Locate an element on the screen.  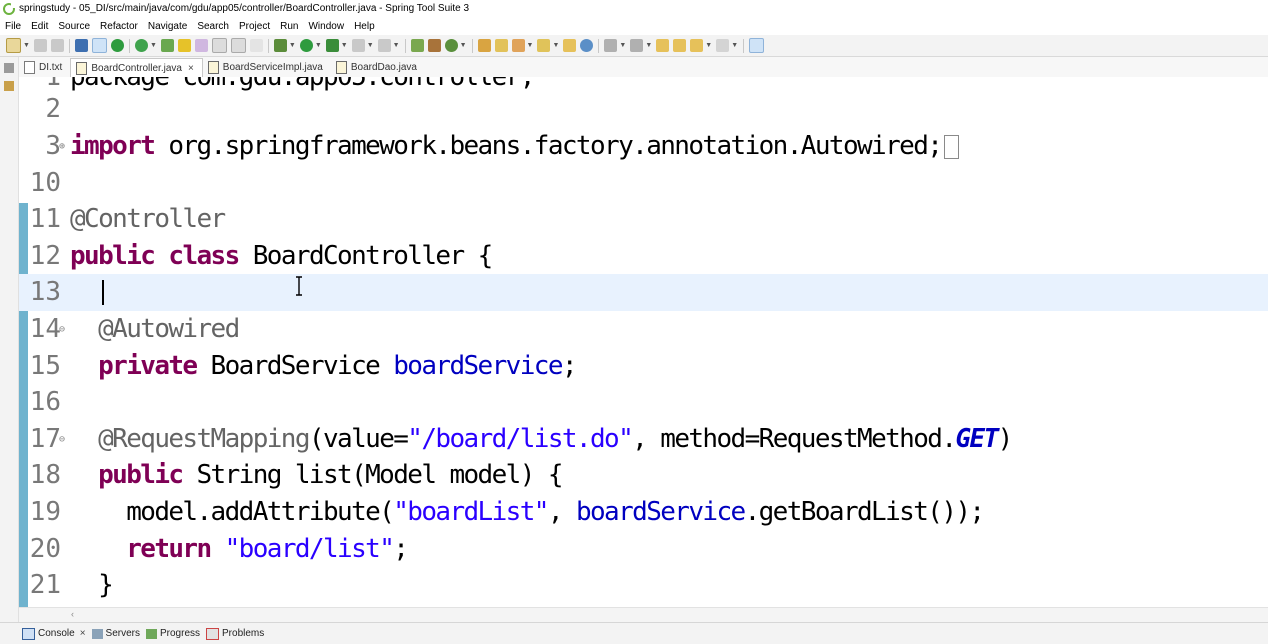
refresh-dropdown-icon: ▼ is located at coordinates (153, 45).